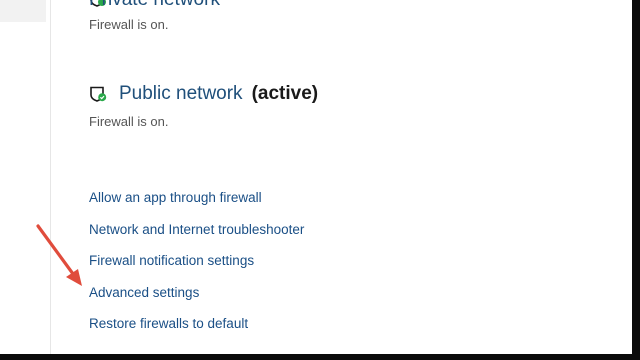  Describe the element at coordinates (181, 93) in the screenshot. I see `public-network-label: Public network` at that location.